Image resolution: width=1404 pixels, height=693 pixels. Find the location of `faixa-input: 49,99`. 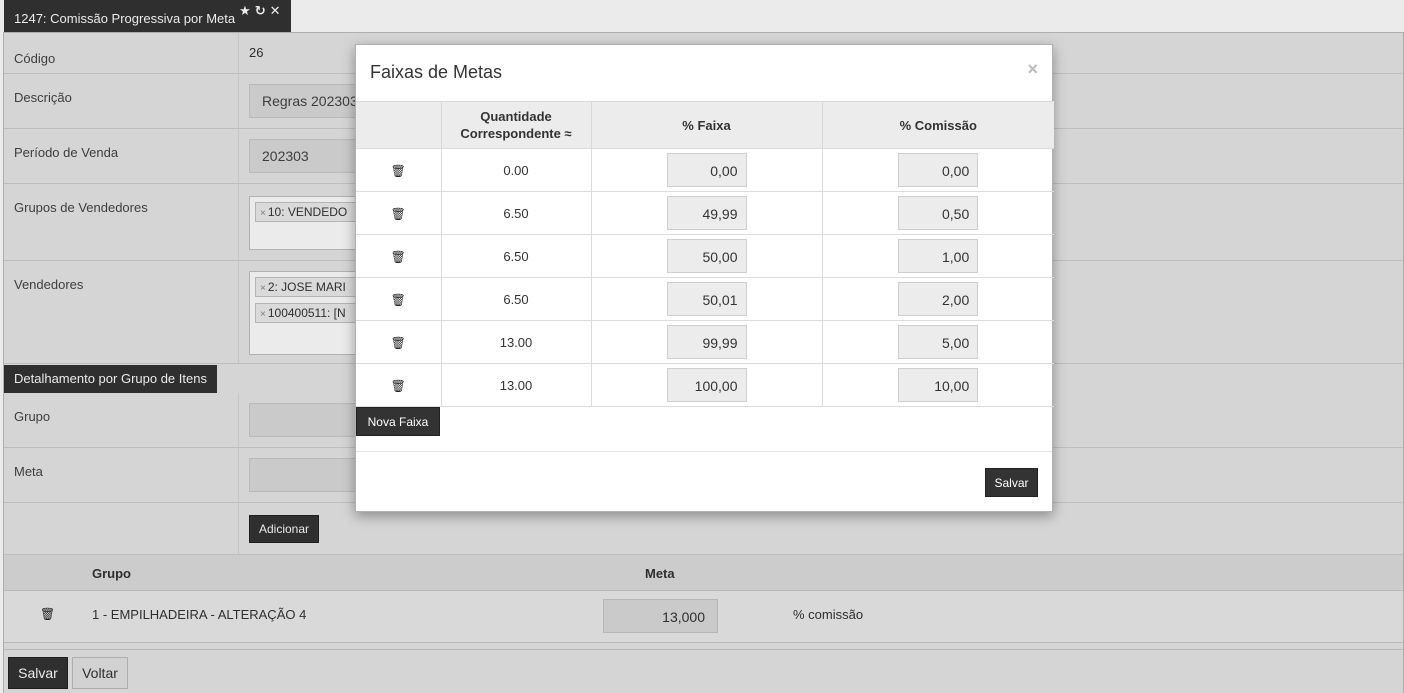

faixa-input: 49,99 is located at coordinates (706, 213).